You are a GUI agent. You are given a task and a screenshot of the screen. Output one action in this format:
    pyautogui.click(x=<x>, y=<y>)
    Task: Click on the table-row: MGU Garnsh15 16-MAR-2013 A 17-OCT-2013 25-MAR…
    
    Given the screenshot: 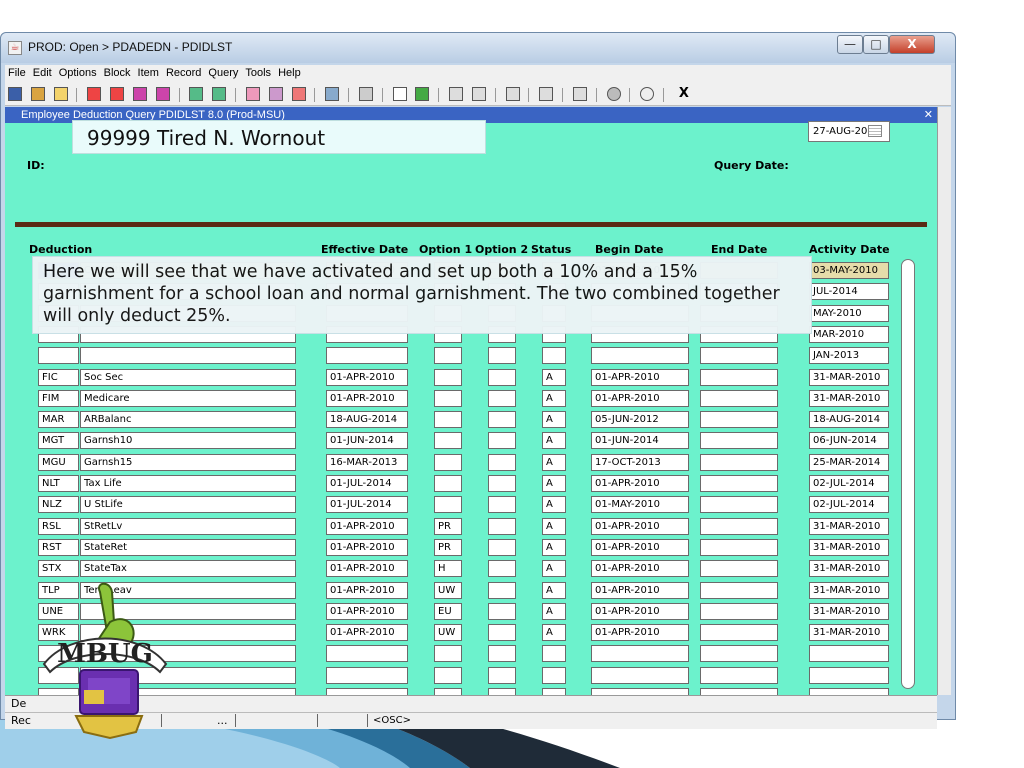 What is the action you would take?
    pyautogui.click(x=471, y=462)
    